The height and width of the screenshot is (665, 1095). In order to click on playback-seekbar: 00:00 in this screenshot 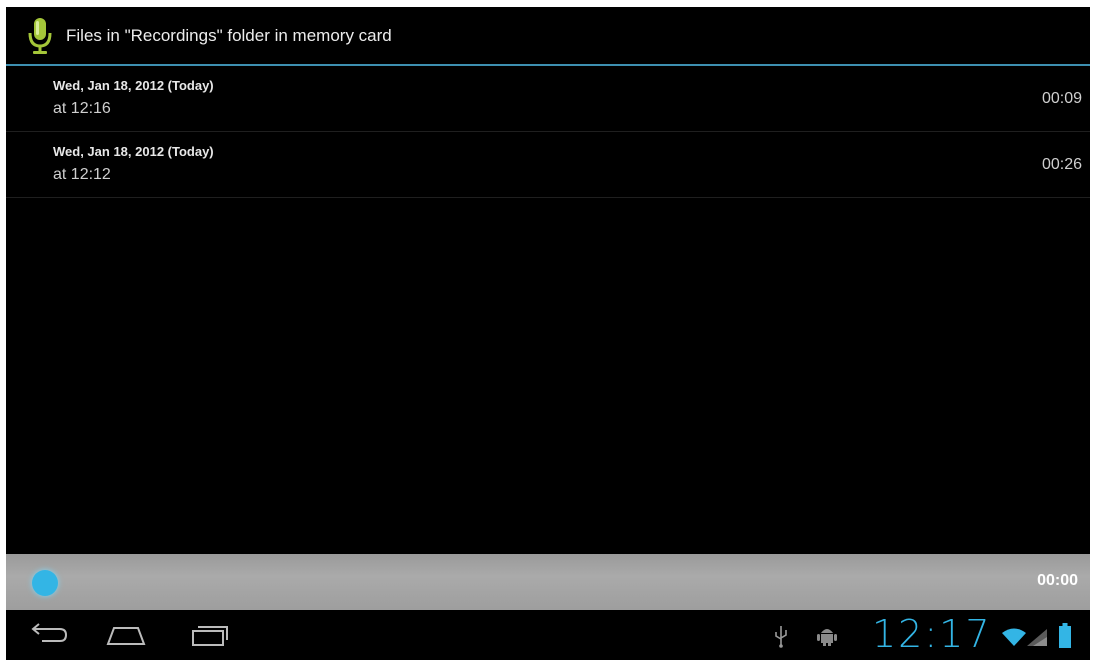, I will do `click(548, 582)`.